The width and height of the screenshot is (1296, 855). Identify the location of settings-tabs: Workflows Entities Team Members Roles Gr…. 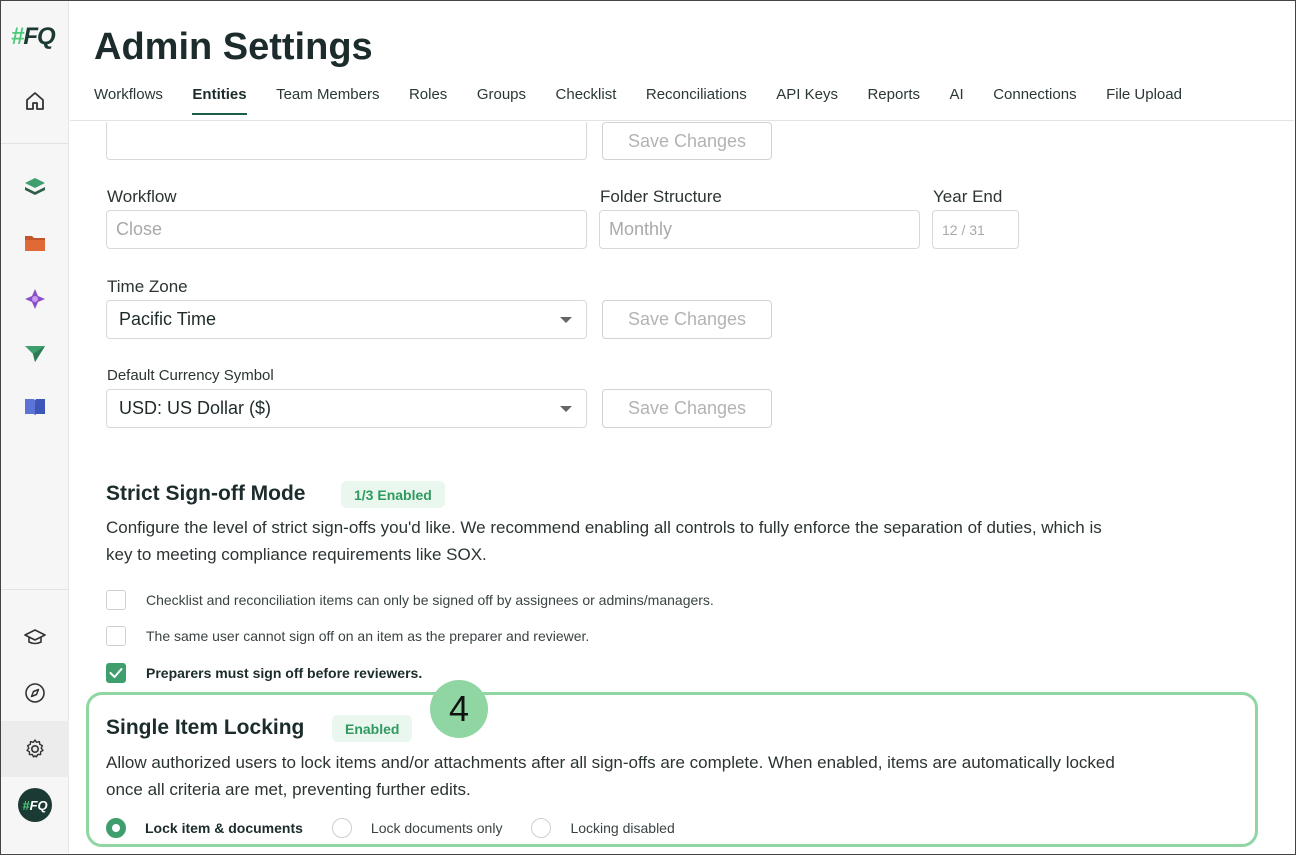
(652, 101).